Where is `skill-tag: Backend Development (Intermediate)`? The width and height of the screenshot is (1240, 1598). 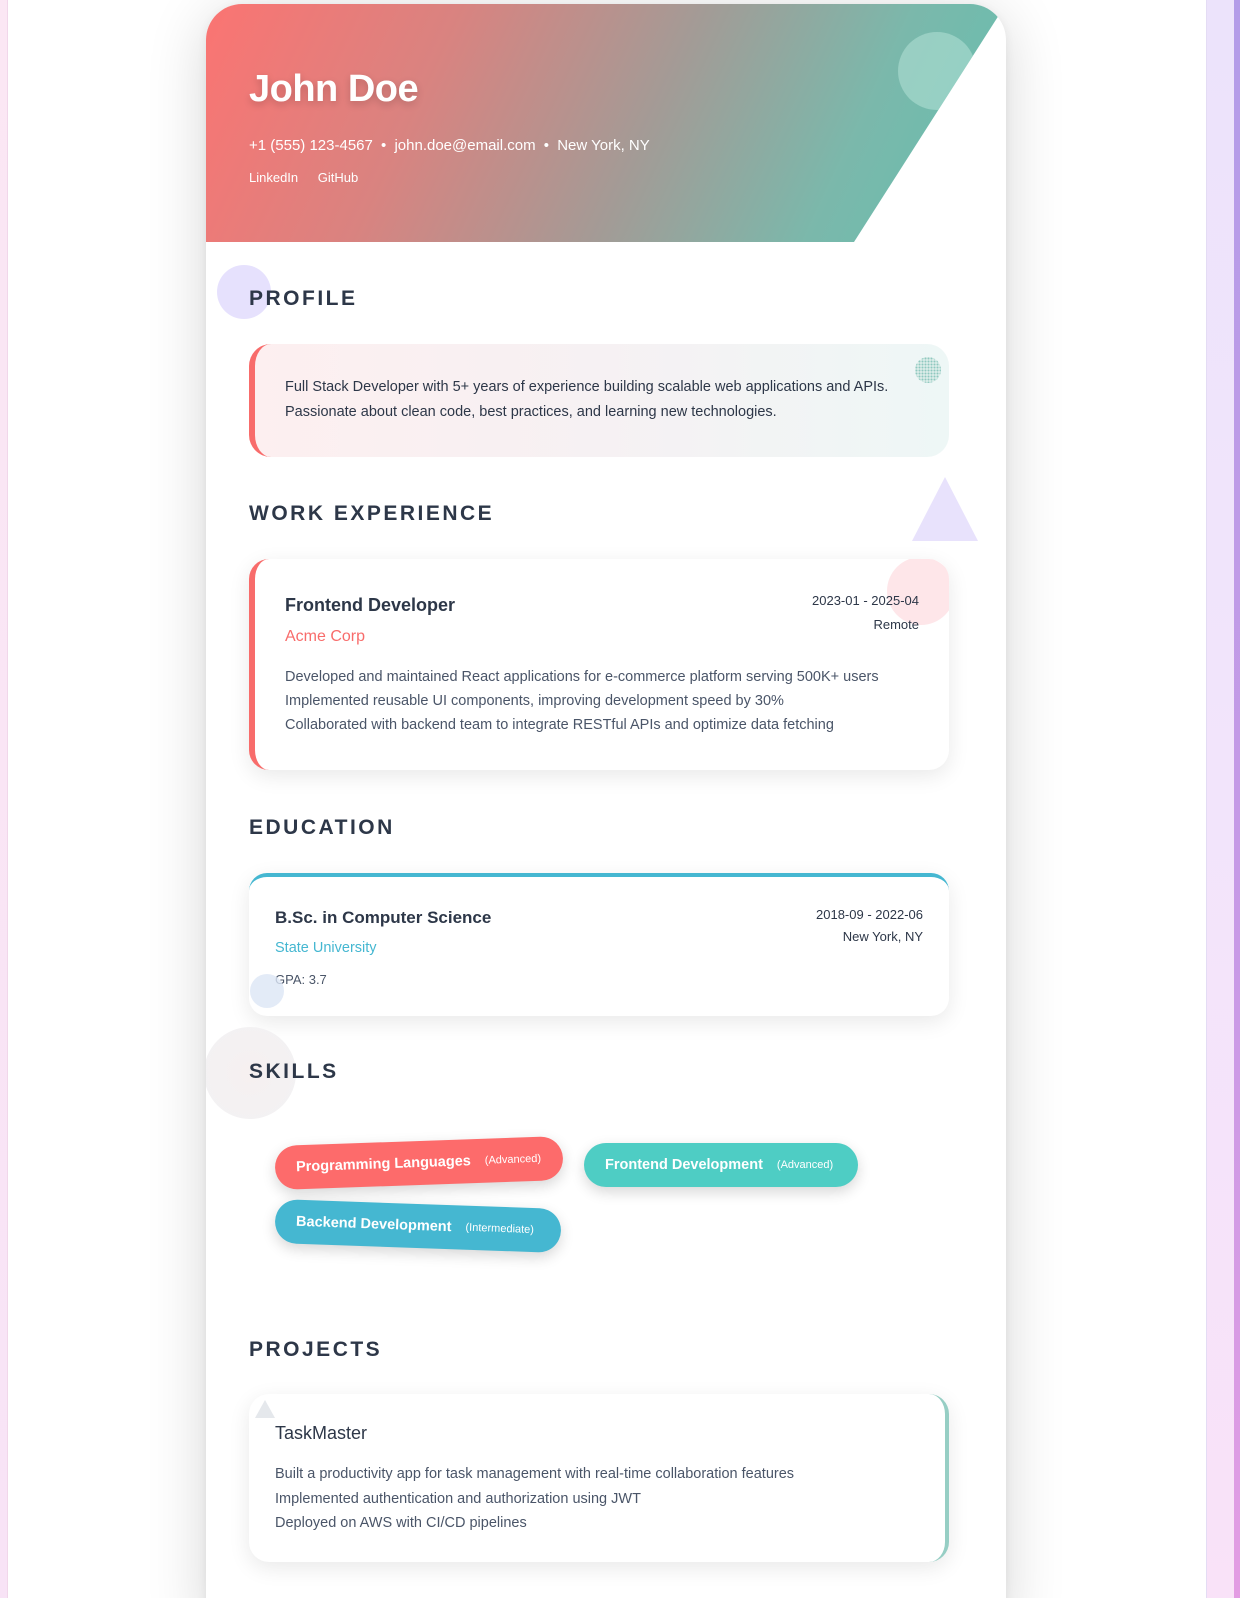 skill-tag: Backend Development (Intermediate) is located at coordinates (418, 1226).